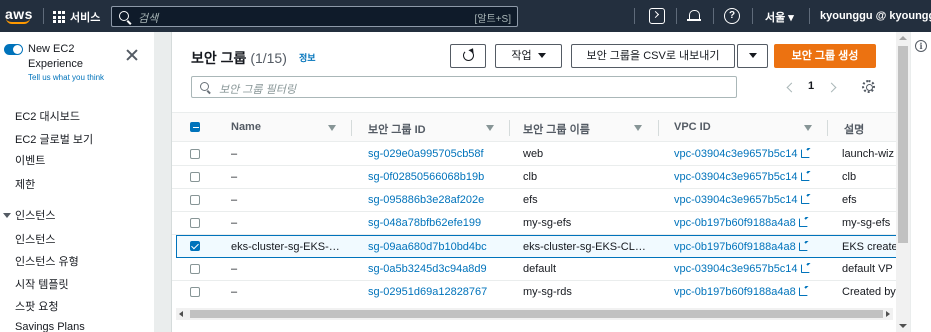 The width and height of the screenshot is (931, 332). What do you see at coordinates (869, 247) in the screenshot?
I see `cell-description: EKS create` at bounding box center [869, 247].